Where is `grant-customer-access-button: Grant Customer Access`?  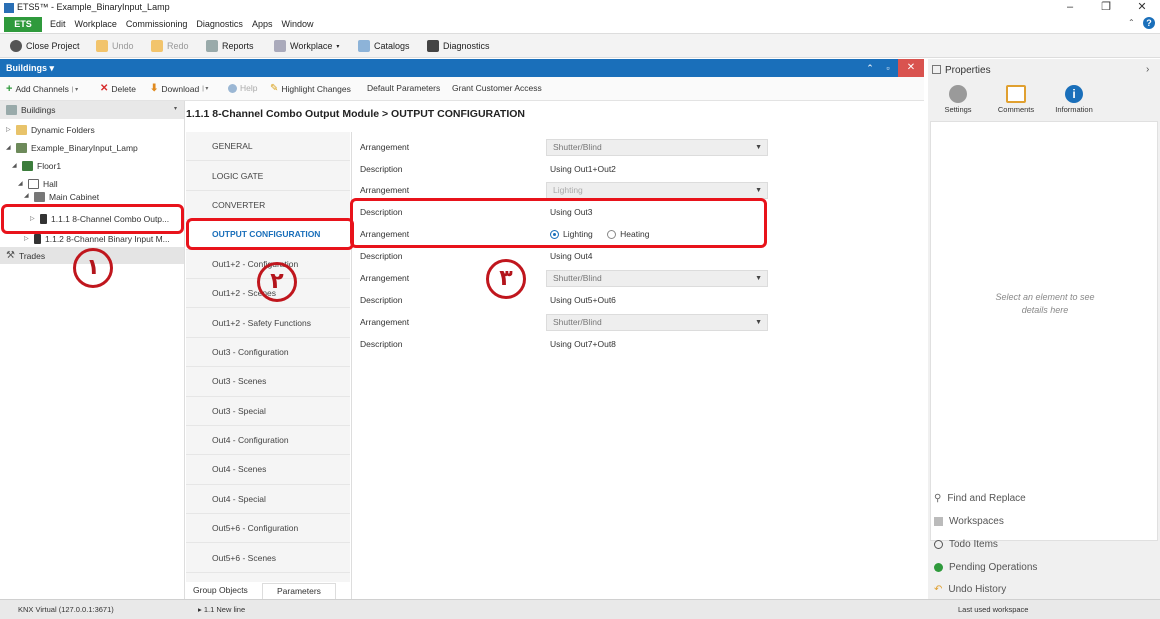
grant-customer-access-button: Grant Customer Access is located at coordinates (497, 88).